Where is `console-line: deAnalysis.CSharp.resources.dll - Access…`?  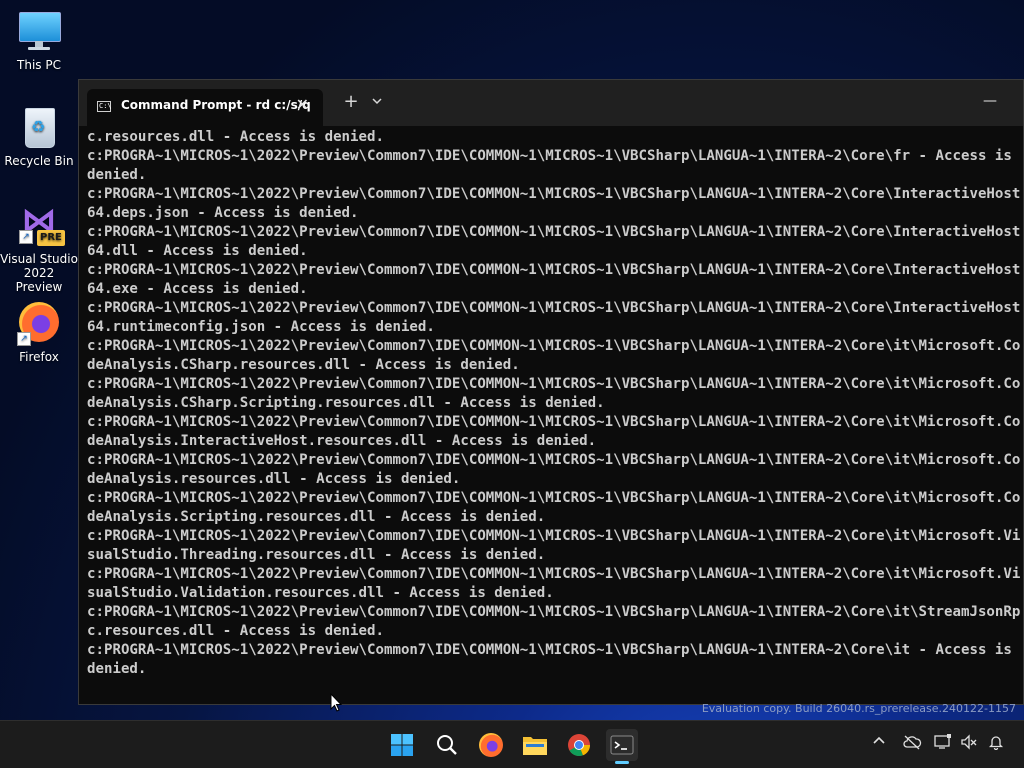
console-line: deAnalysis.CSharp.resources.dll - Access… is located at coordinates (303, 365).